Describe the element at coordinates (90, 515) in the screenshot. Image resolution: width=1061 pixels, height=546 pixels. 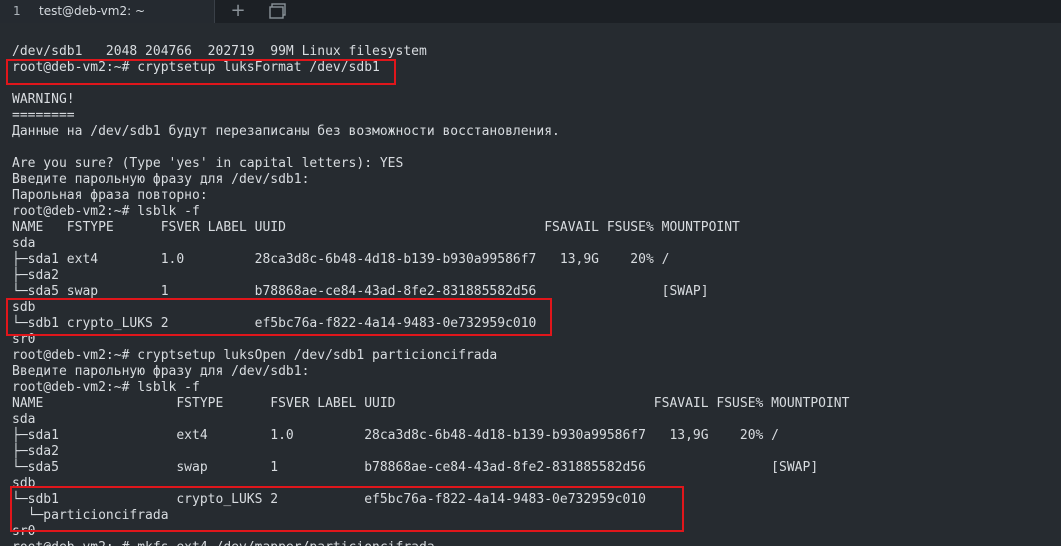
I see `terminal-line: └─particioncifrada` at that location.